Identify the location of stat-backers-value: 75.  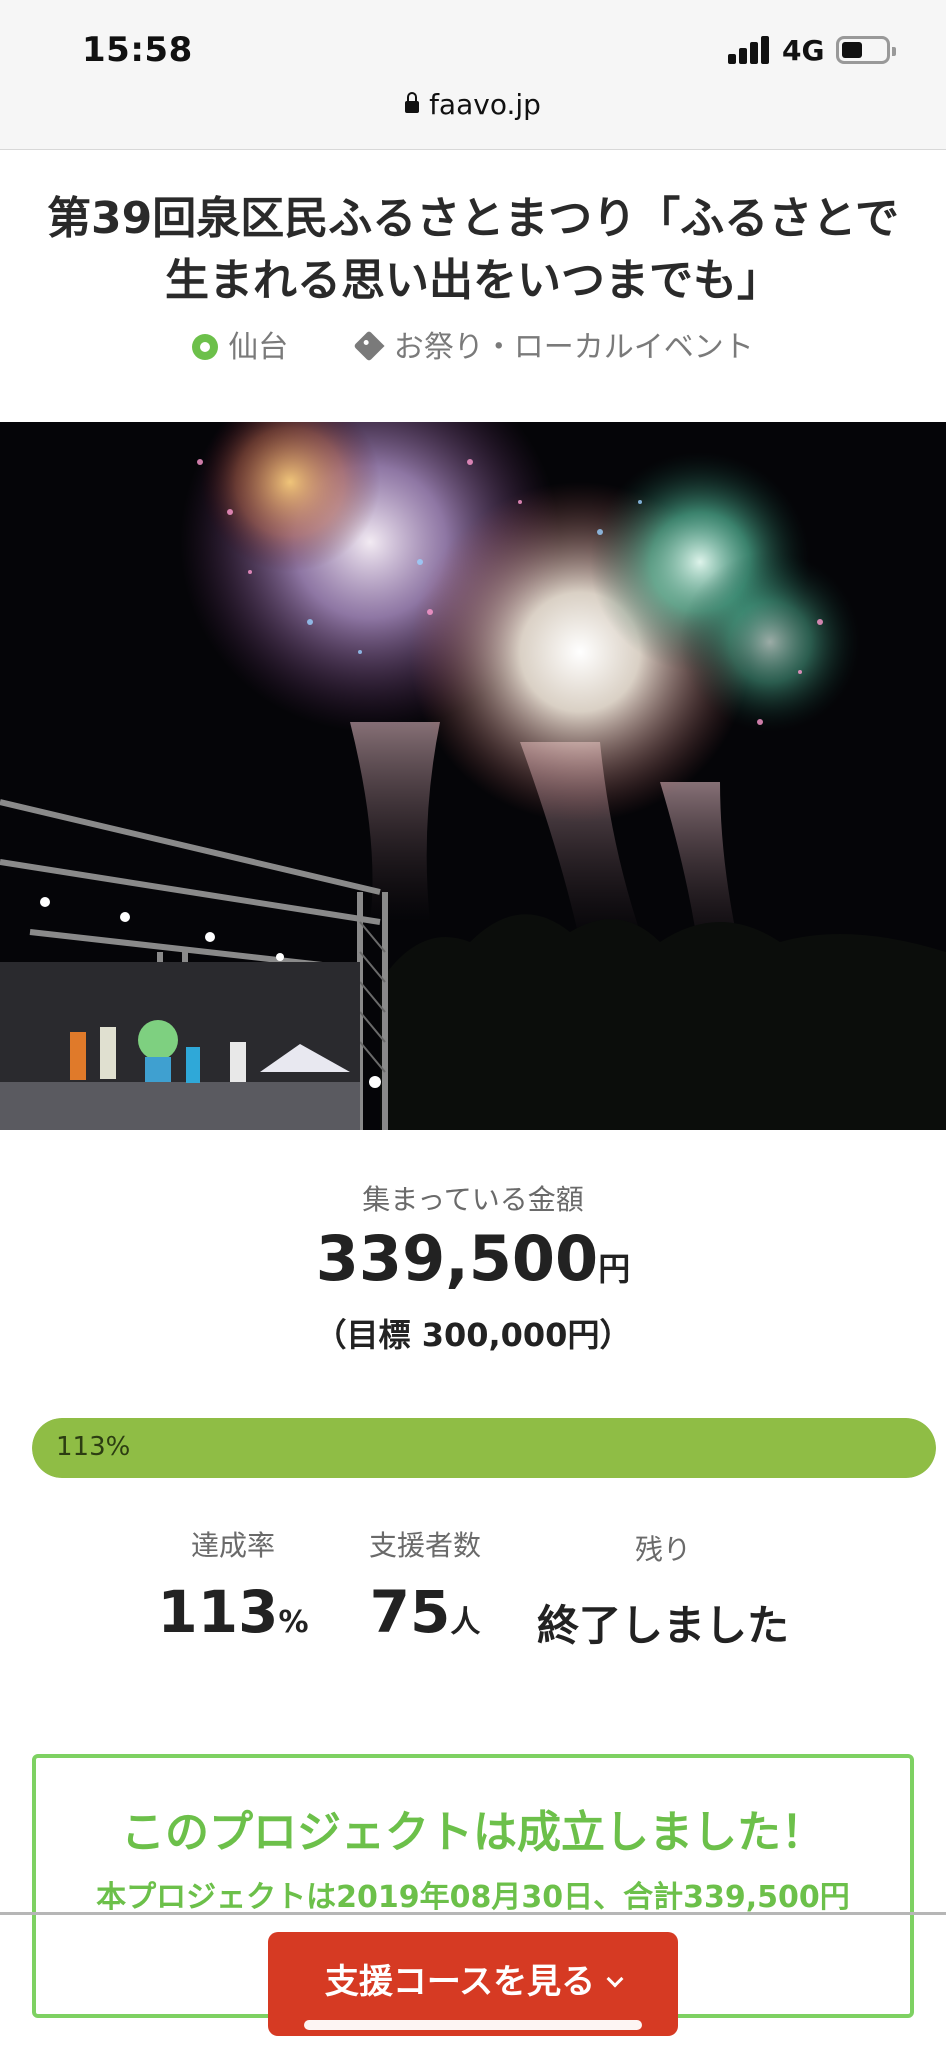
(410, 1612).